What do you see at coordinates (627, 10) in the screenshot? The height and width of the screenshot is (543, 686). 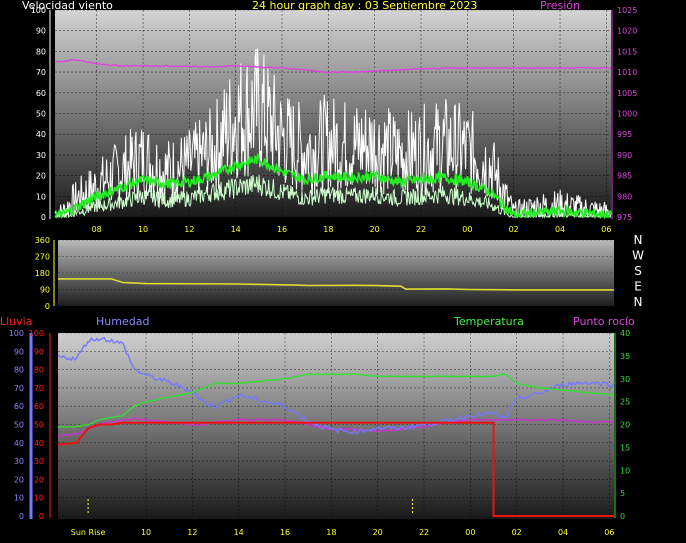 I see `pressure-y-tick: 1025` at bounding box center [627, 10].